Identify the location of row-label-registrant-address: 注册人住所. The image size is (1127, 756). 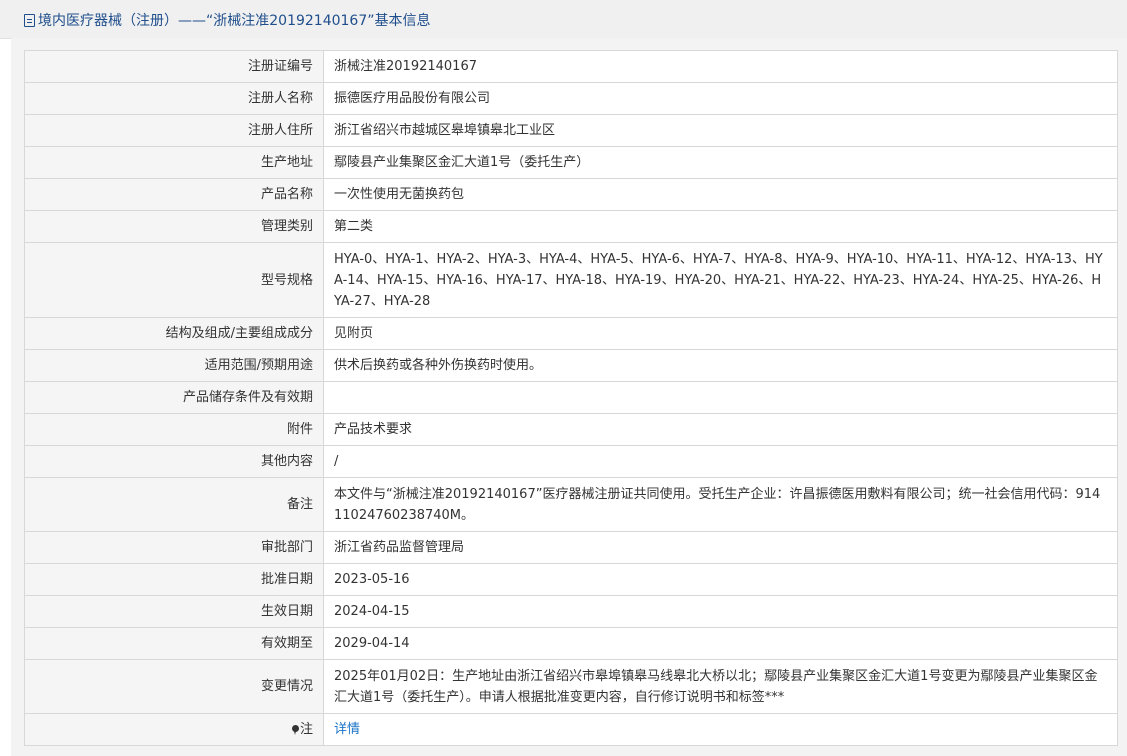
(174, 130).